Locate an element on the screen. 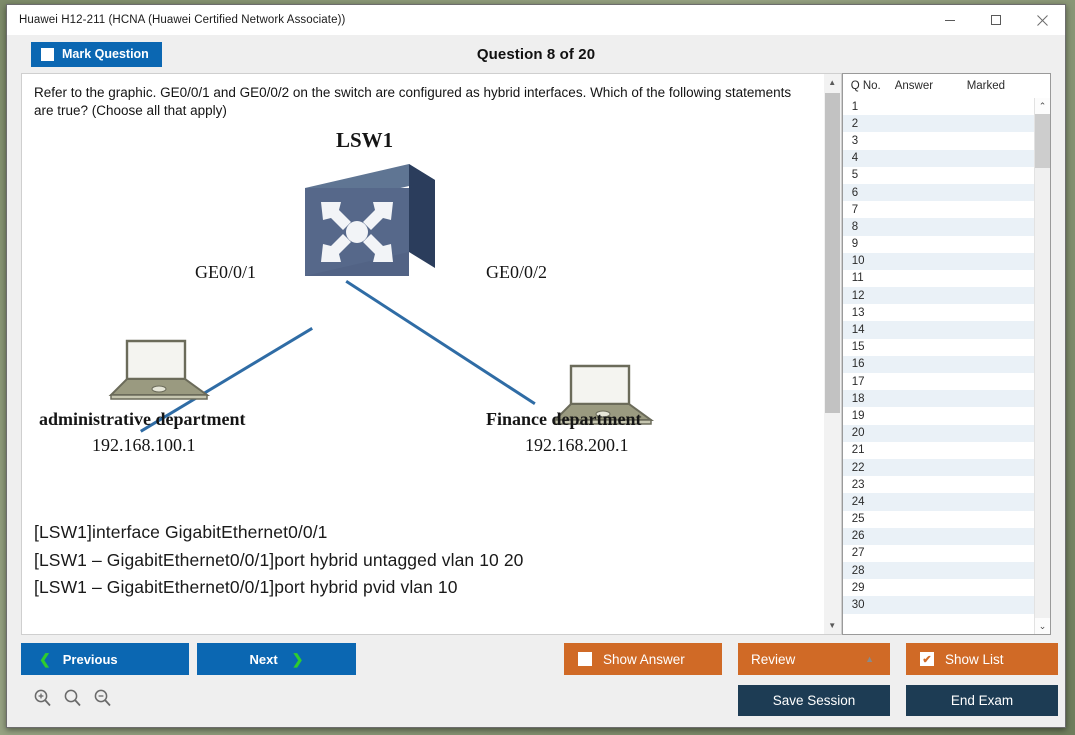 The height and width of the screenshot is (735, 1075). list-item: 6 is located at coordinates (938, 192).